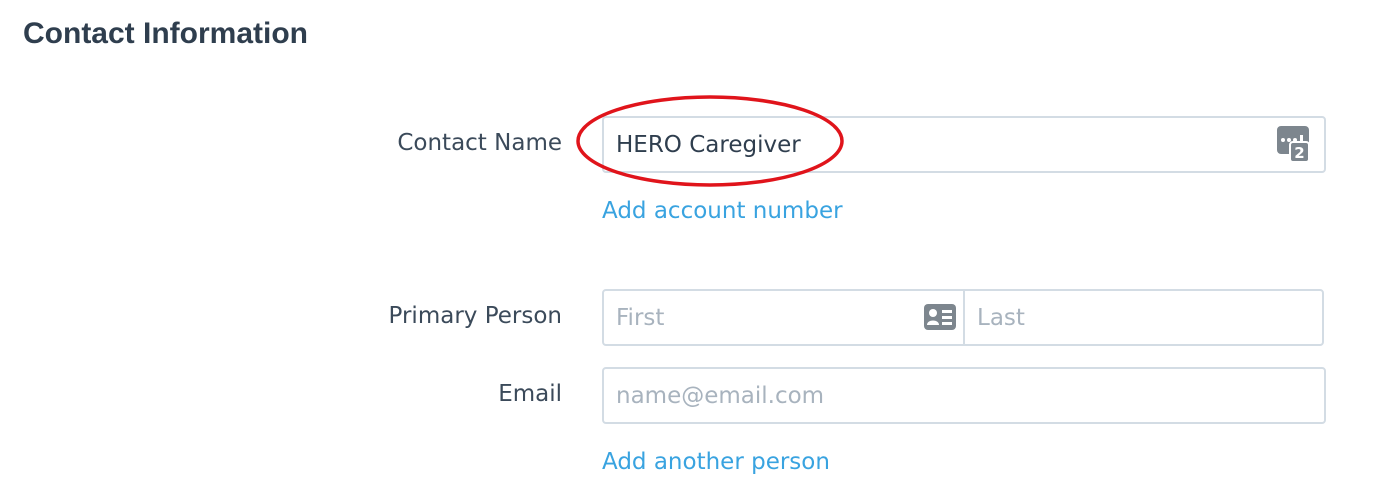  Describe the element at coordinates (964, 144) in the screenshot. I see `contact-name-input` at that location.